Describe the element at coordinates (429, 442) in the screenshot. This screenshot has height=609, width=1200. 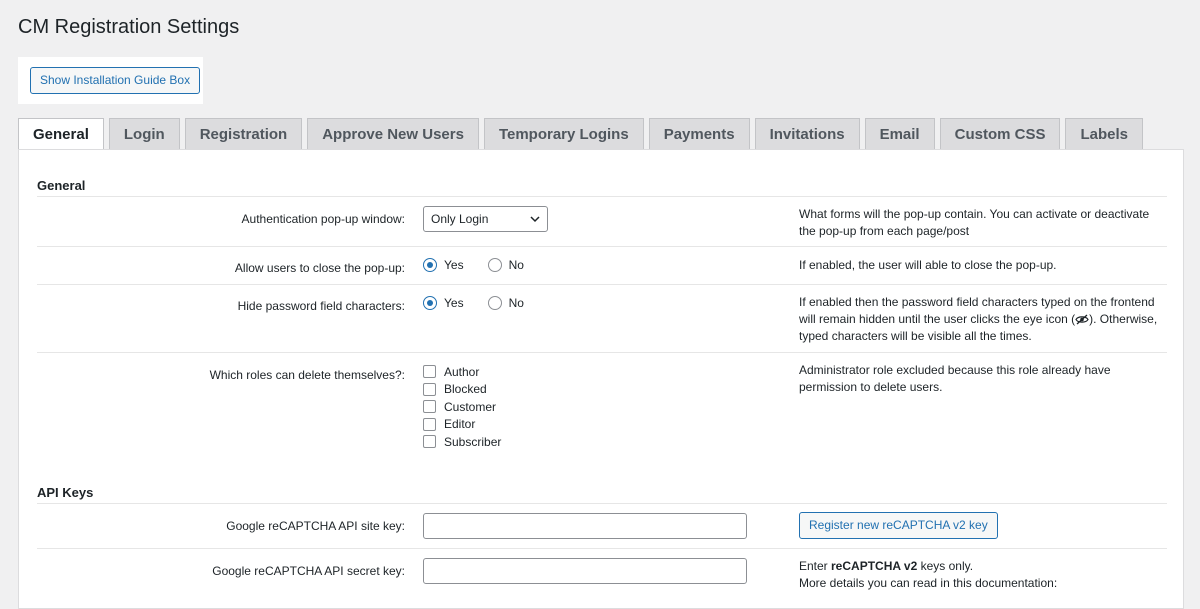
I see `role-subscriber-checkbox` at that location.